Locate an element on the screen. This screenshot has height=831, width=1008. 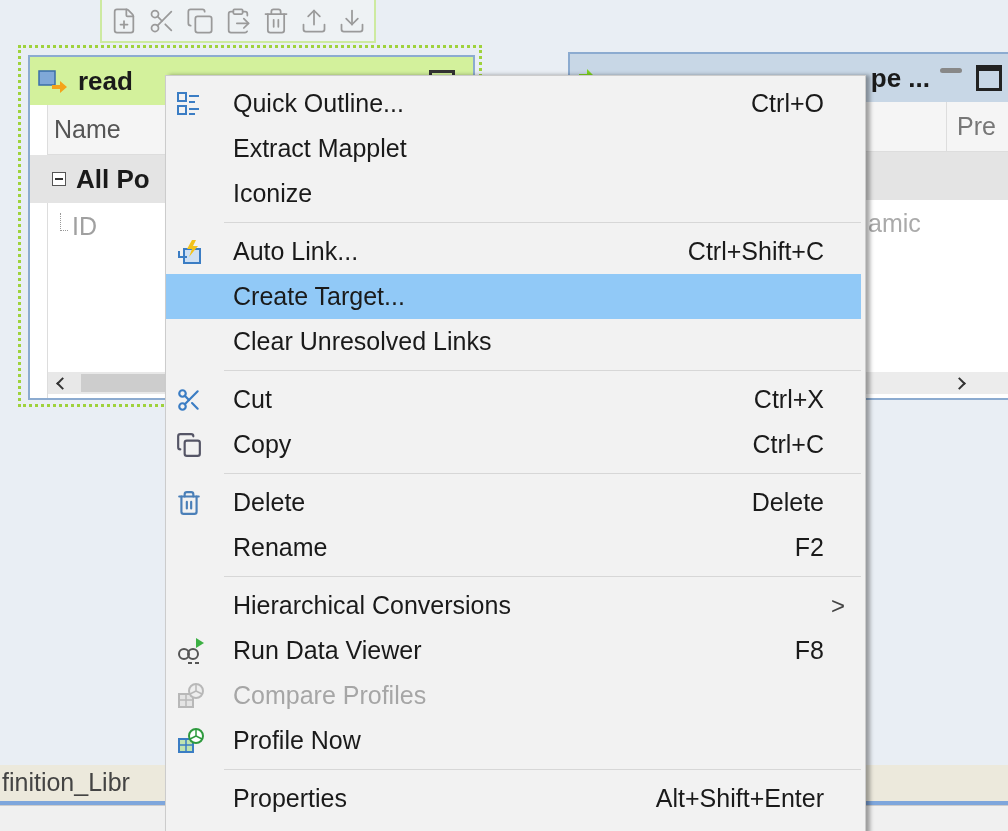
menu-item: Cut Ctrl+X is located at coordinates (513, 399).